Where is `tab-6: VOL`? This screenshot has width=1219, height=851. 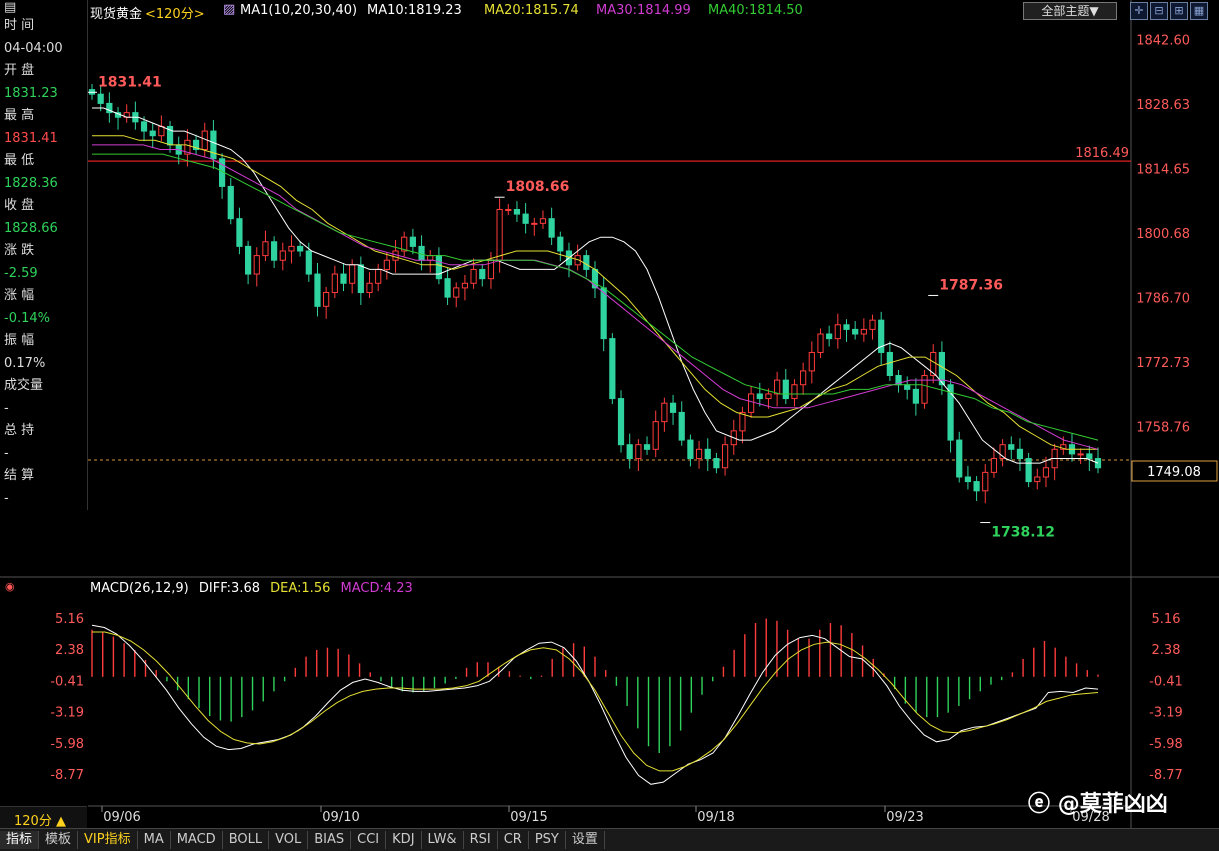 tab-6: VOL is located at coordinates (289, 840).